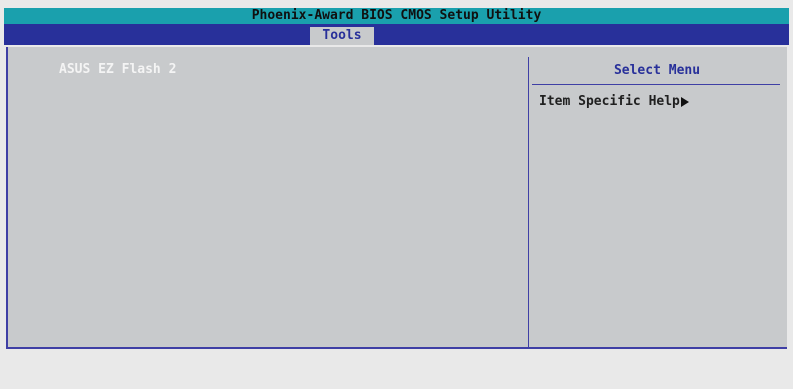  Describe the element at coordinates (342, 36) in the screenshot. I see `tab-tools: Tools` at that location.